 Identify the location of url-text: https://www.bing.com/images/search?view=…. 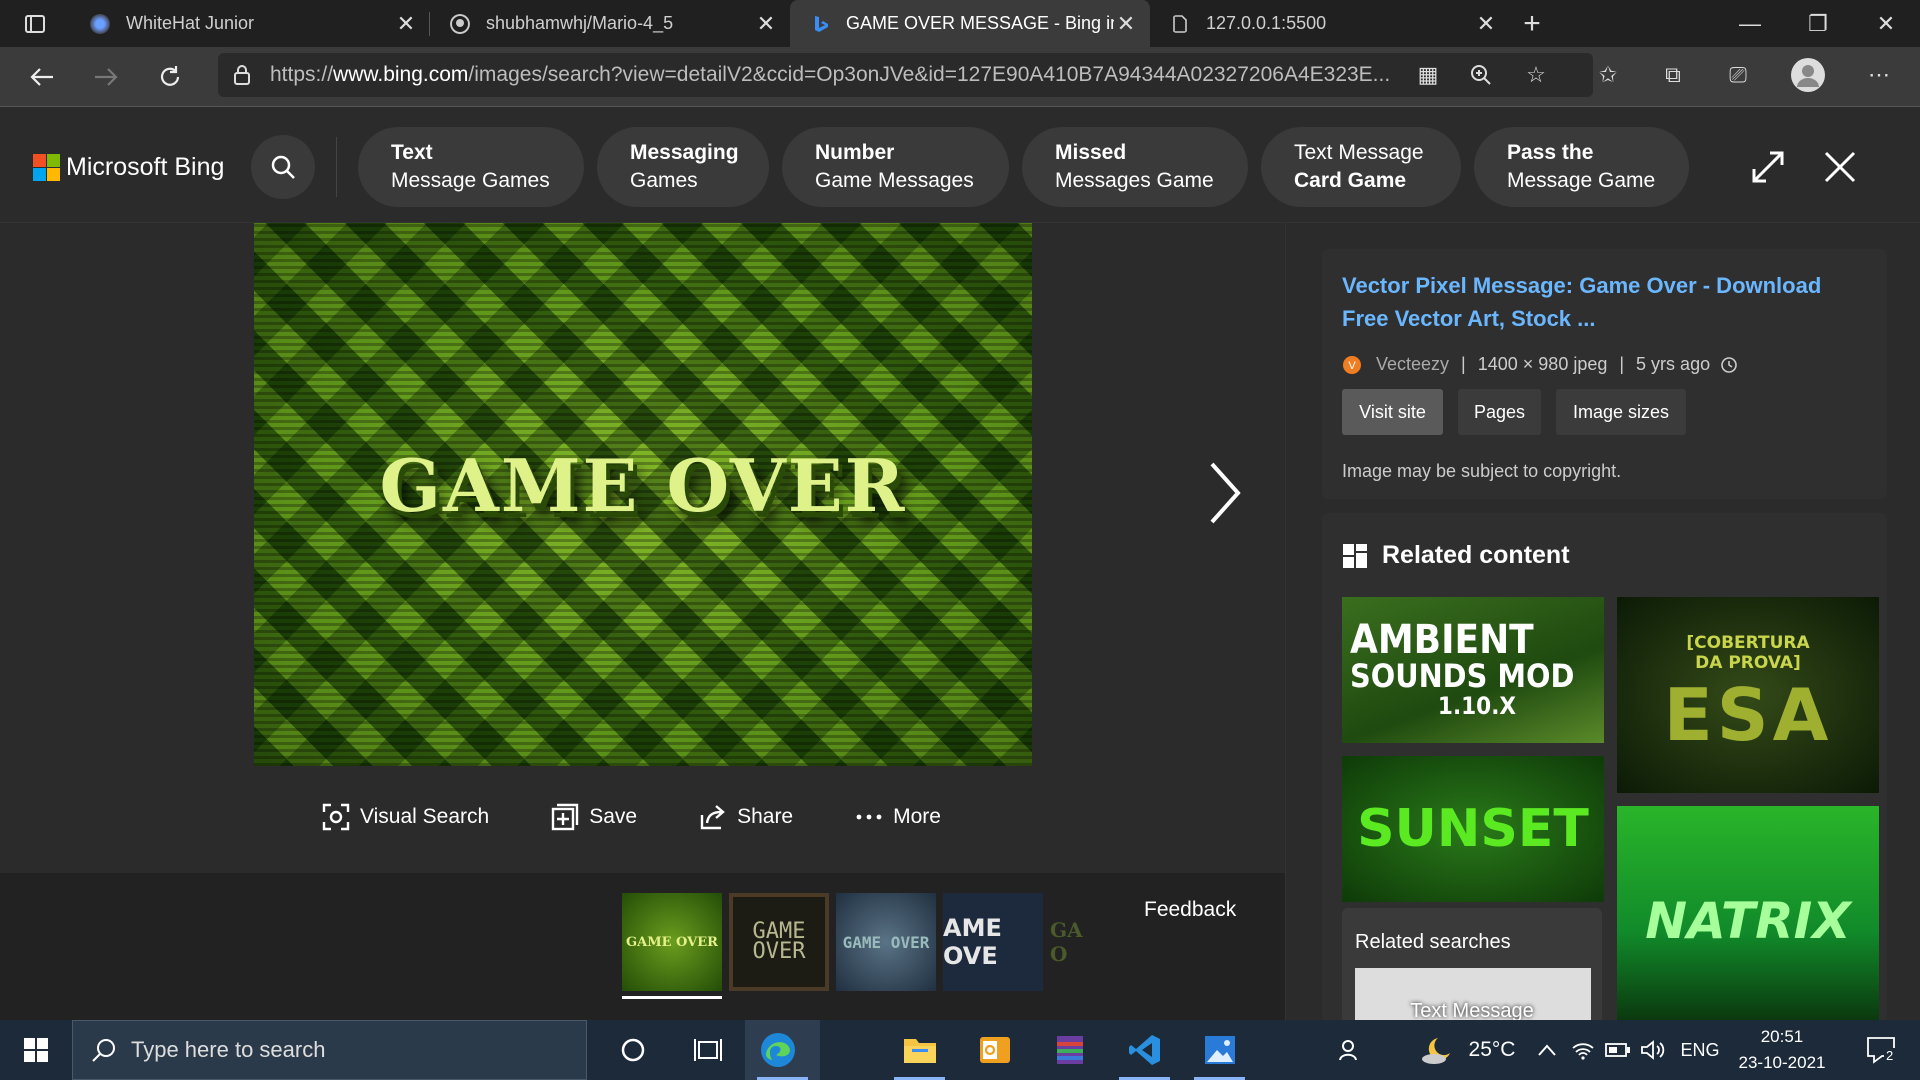
(830, 74).